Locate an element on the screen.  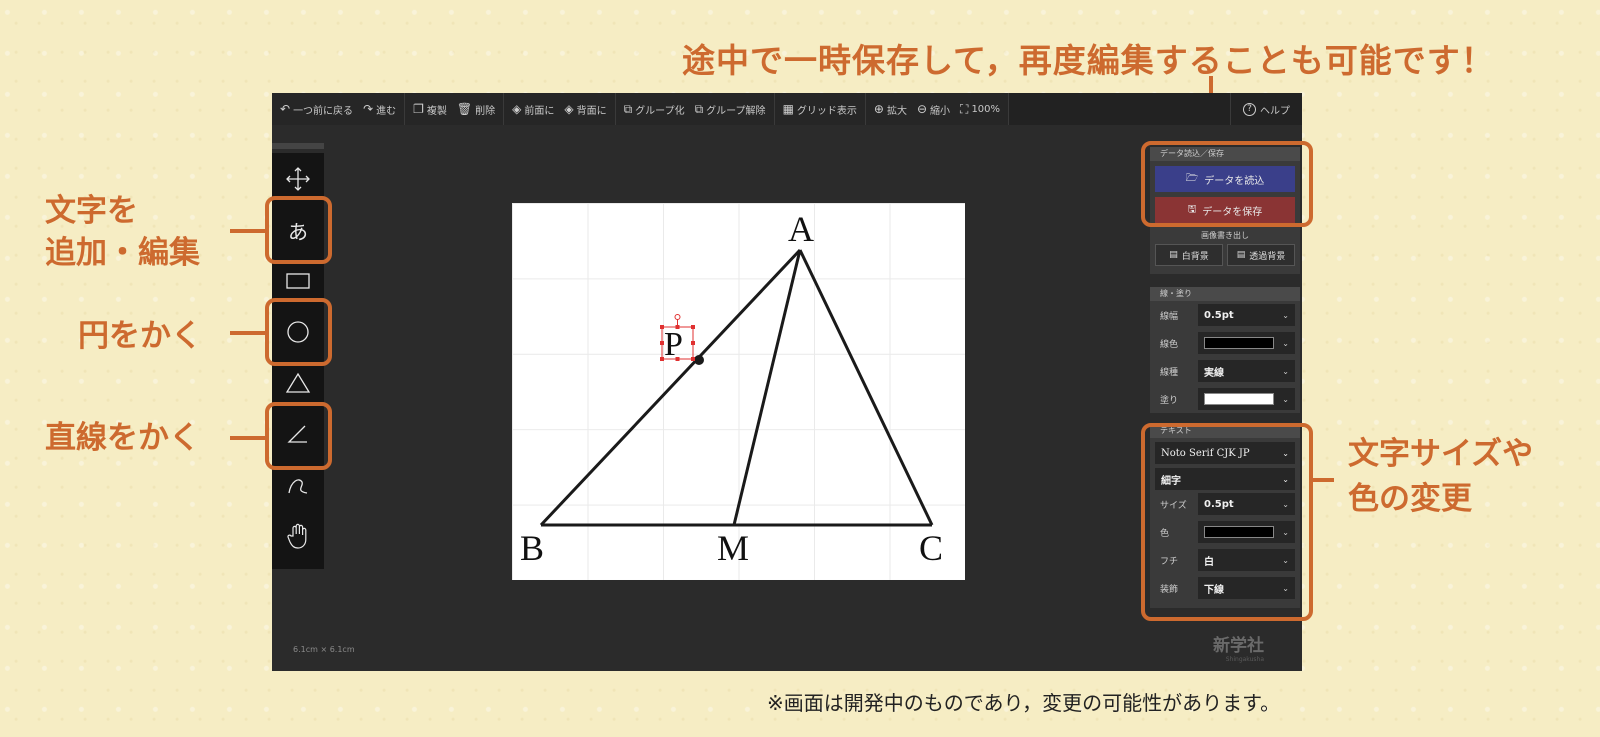
duplicate-label: 複製 is located at coordinates (436, 111).